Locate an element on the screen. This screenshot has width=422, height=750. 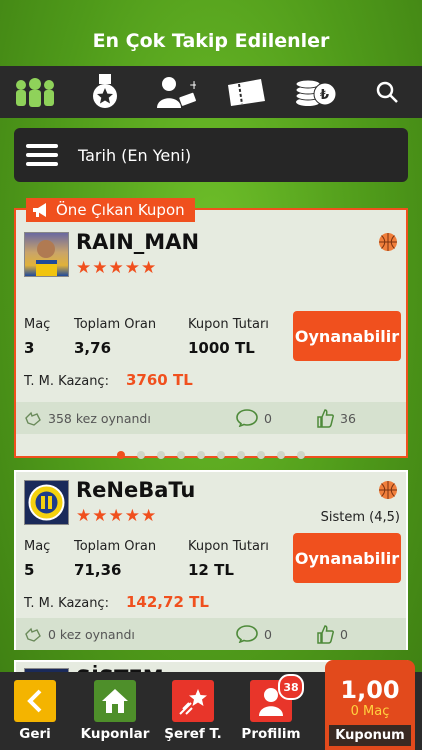
mac-value: 3 is located at coordinates (29, 348).